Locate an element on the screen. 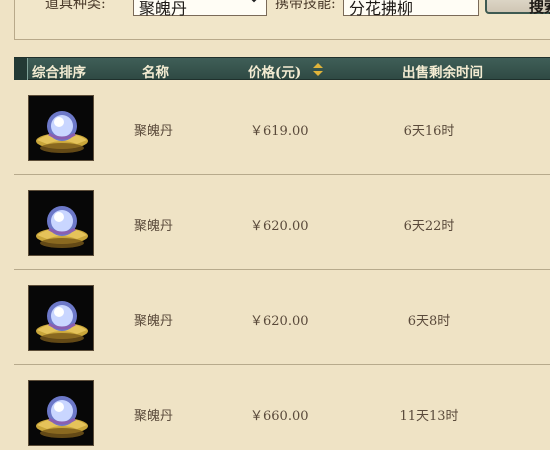  chevron-down-icon is located at coordinates (254, 1).